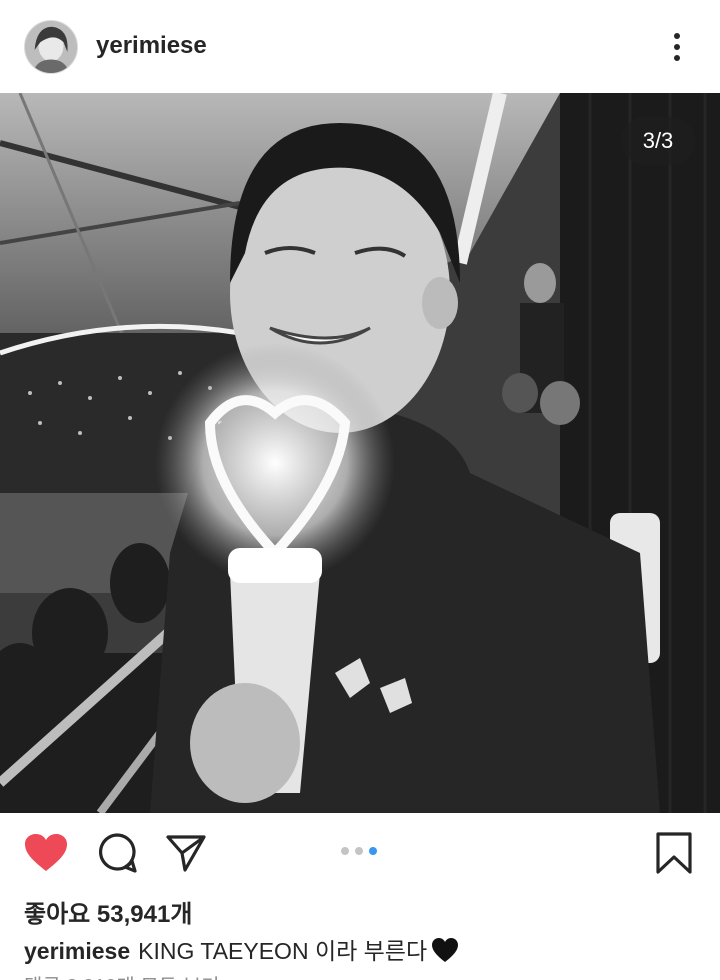 The image size is (720, 980). What do you see at coordinates (77, 951) in the screenshot?
I see `caption-username: yerimiese` at bounding box center [77, 951].